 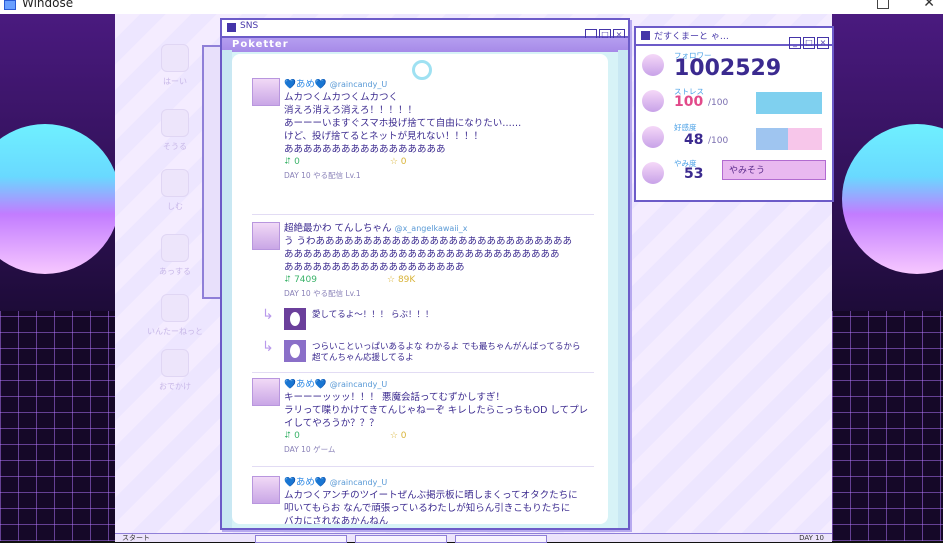 I want to click on stress-max: /100, so click(x=718, y=103).